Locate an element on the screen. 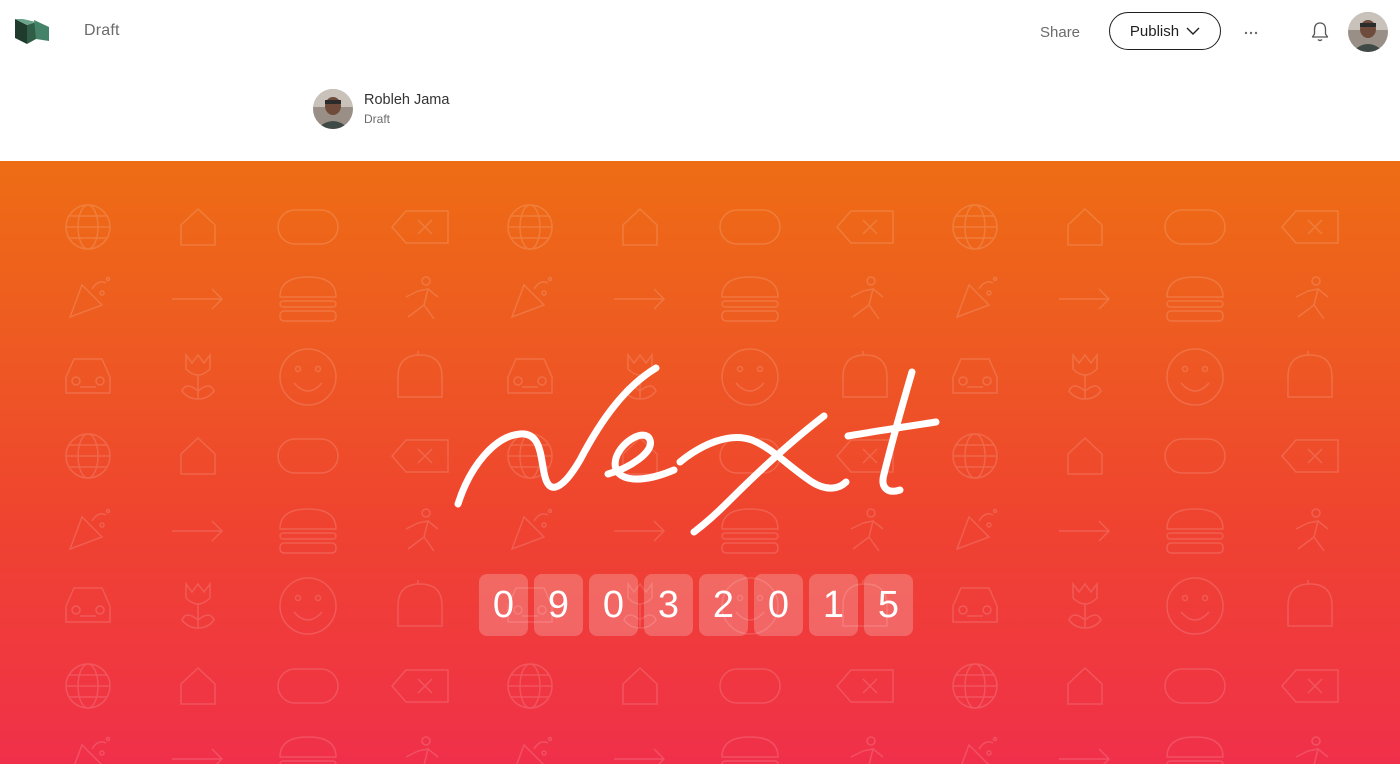 This screenshot has height=764, width=1400. digit-tile: 3 is located at coordinates (668, 605).